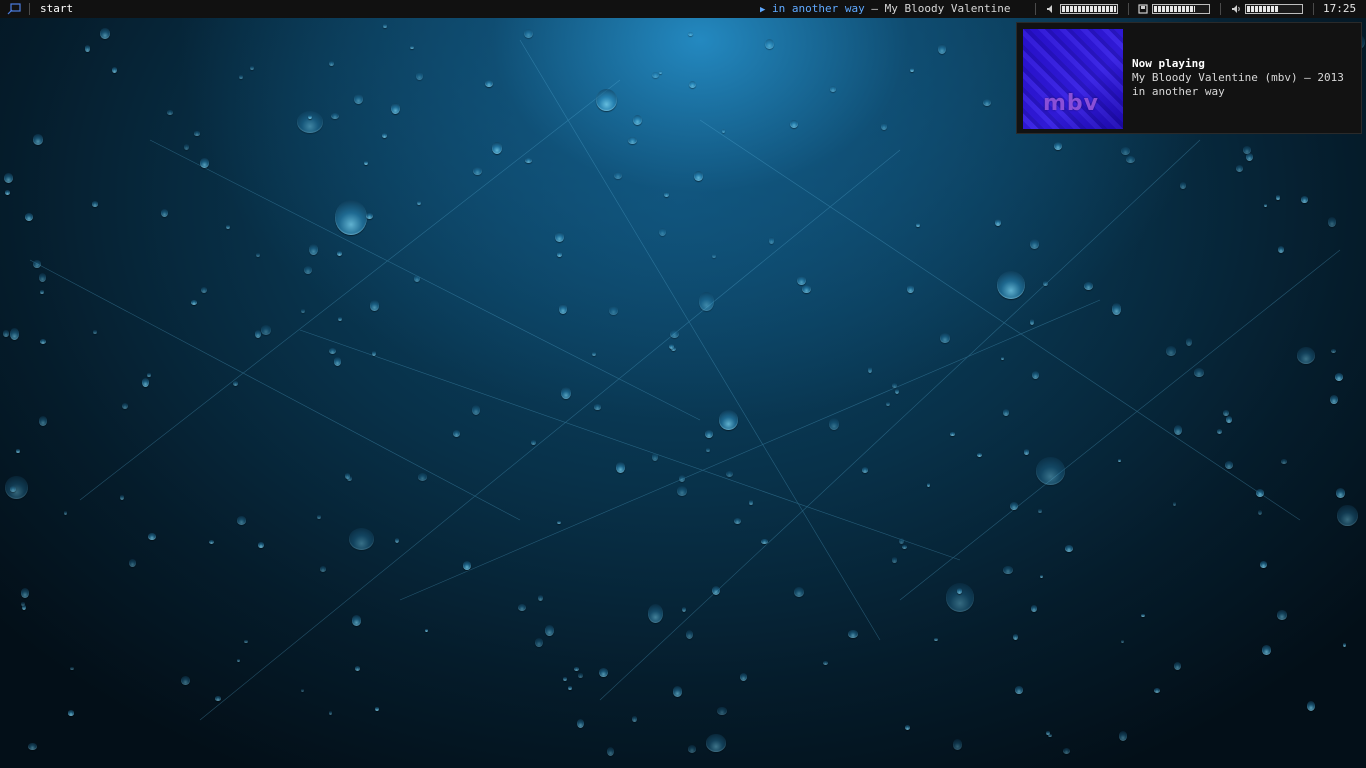 The height and width of the screenshot is (768, 1366). Describe the element at coordinates (56, 9) in the screenshot. I see `workspace-tag: start` at that location.